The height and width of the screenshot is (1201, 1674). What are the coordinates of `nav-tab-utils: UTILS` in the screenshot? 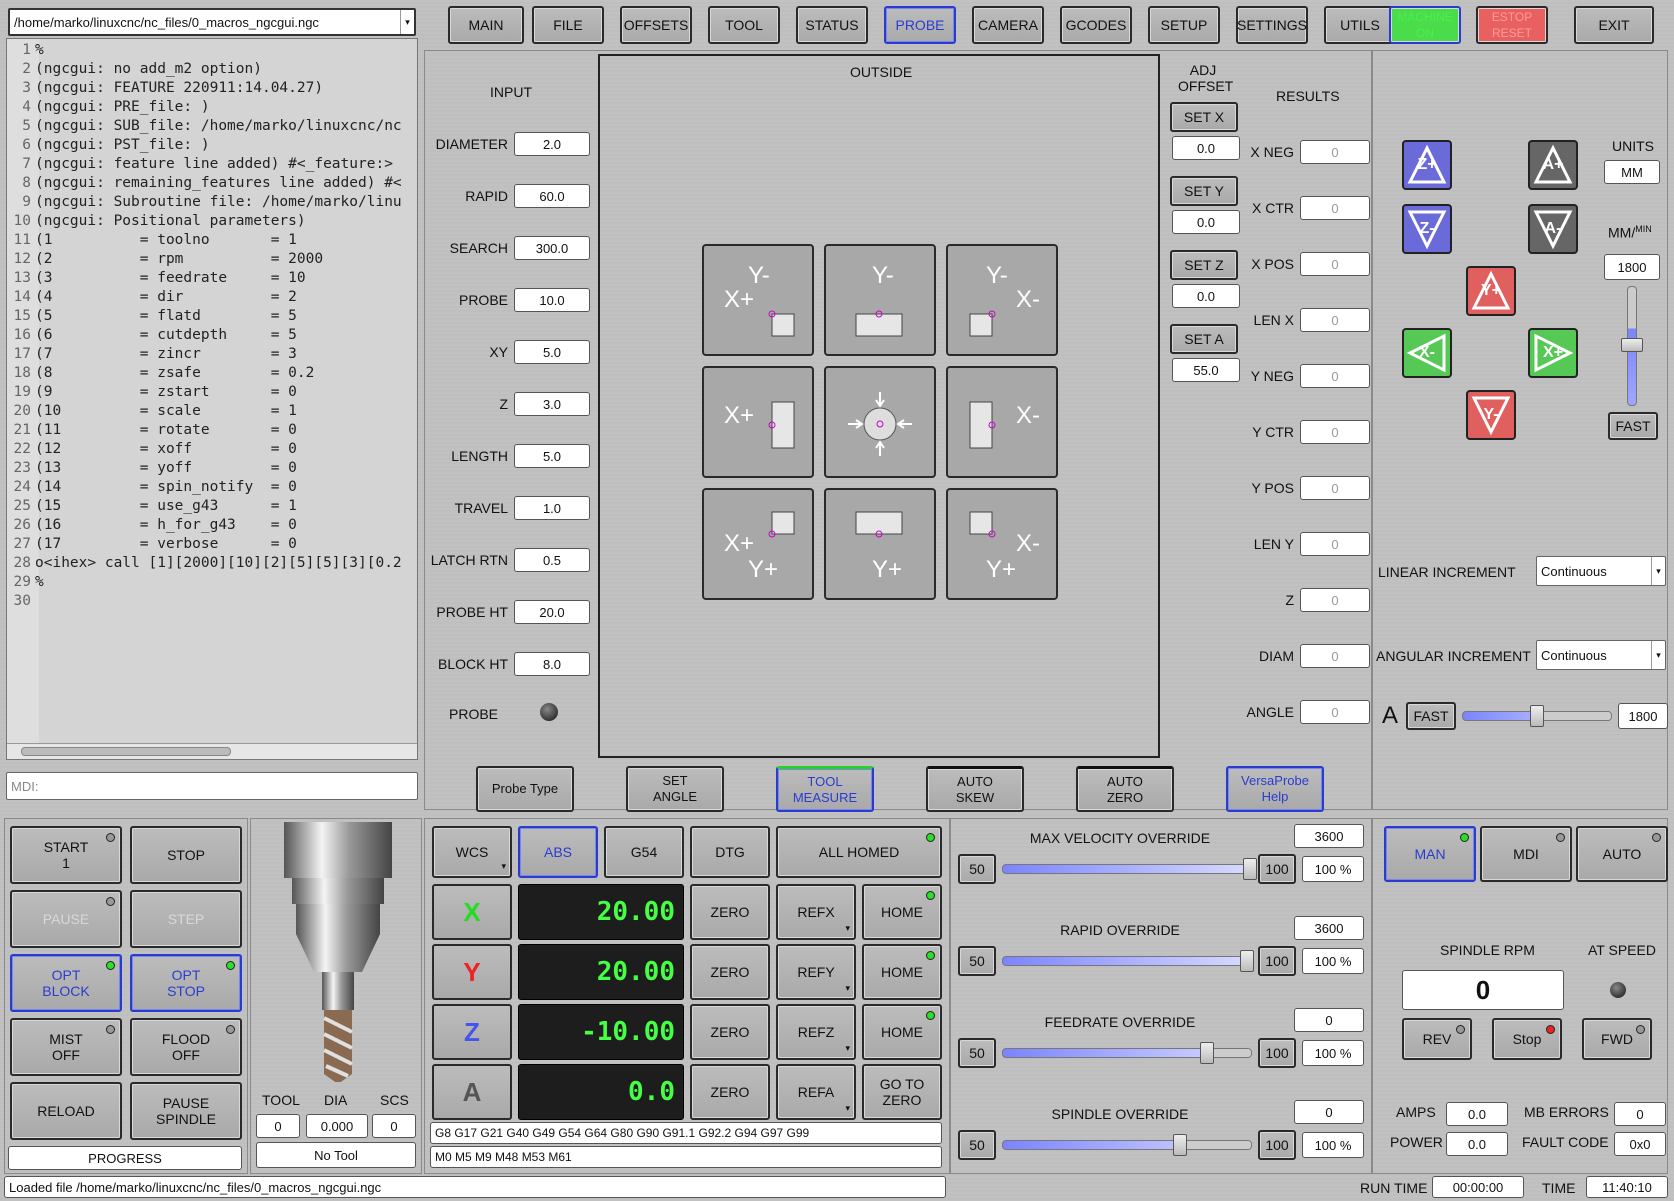 It's located at (1360, 25).